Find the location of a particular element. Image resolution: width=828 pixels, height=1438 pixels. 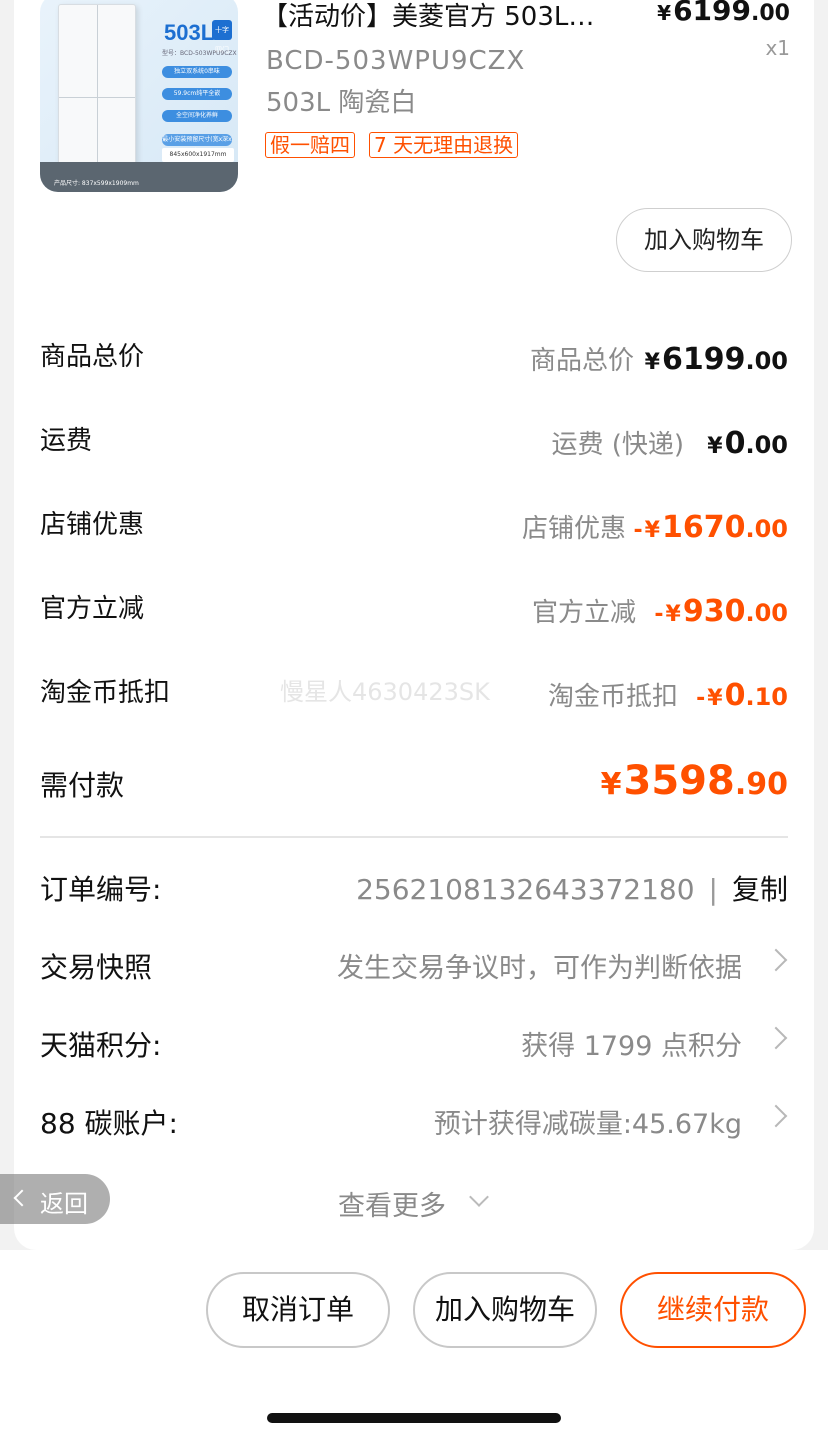

snapshot-text: 发生交易争议时，可作为判断依据 is located at coordinates (539, 968).